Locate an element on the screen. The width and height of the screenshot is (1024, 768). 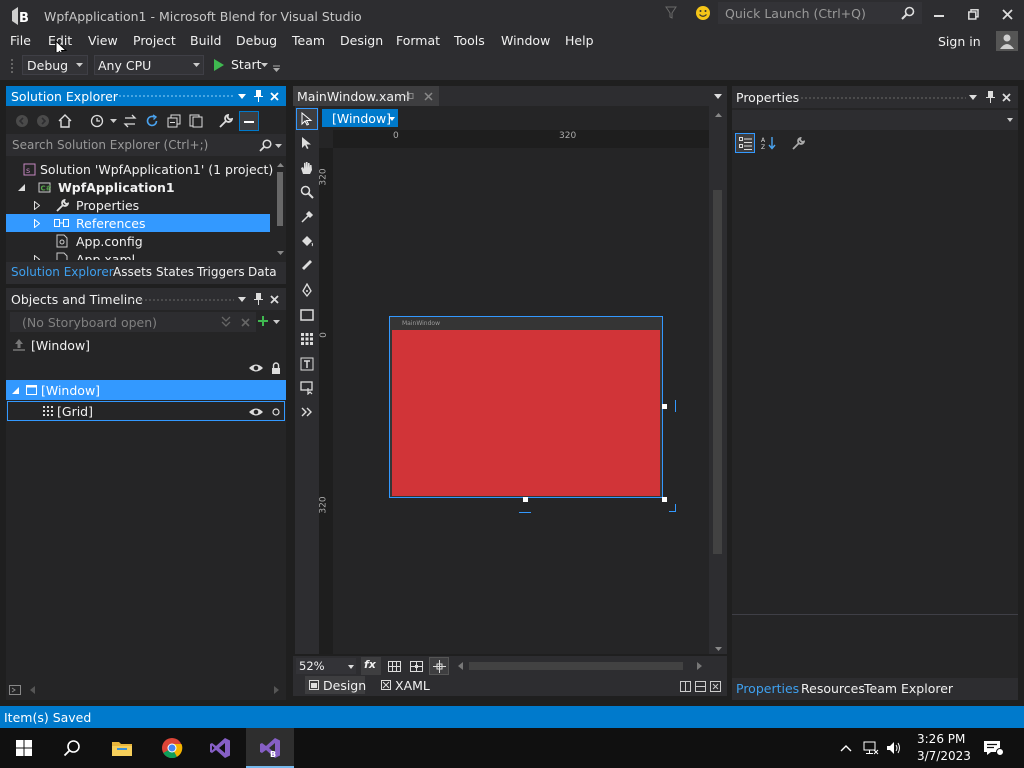
expanded-triangle-icon is located at coordinates (21, 187).